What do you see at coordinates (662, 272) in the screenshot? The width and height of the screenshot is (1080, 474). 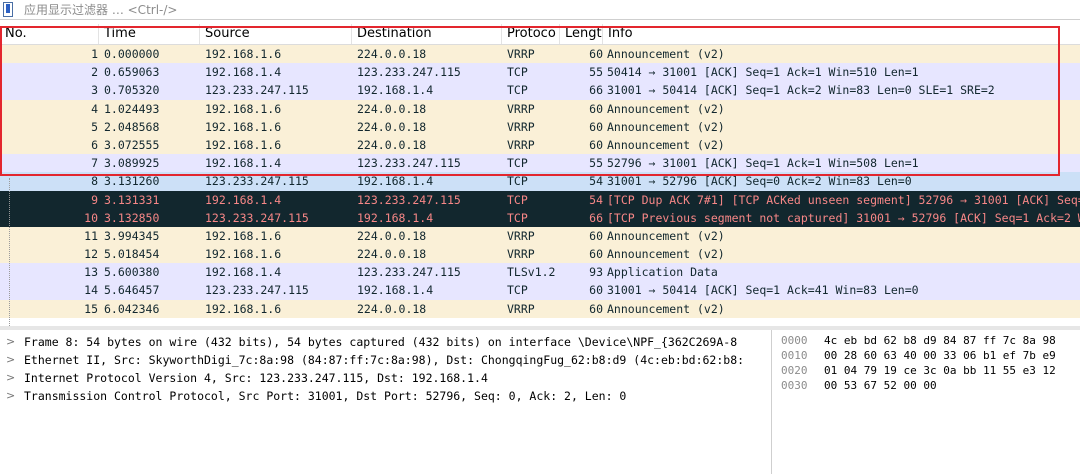 I see `packet-info: Application Data` at bounding box center [662, 272].